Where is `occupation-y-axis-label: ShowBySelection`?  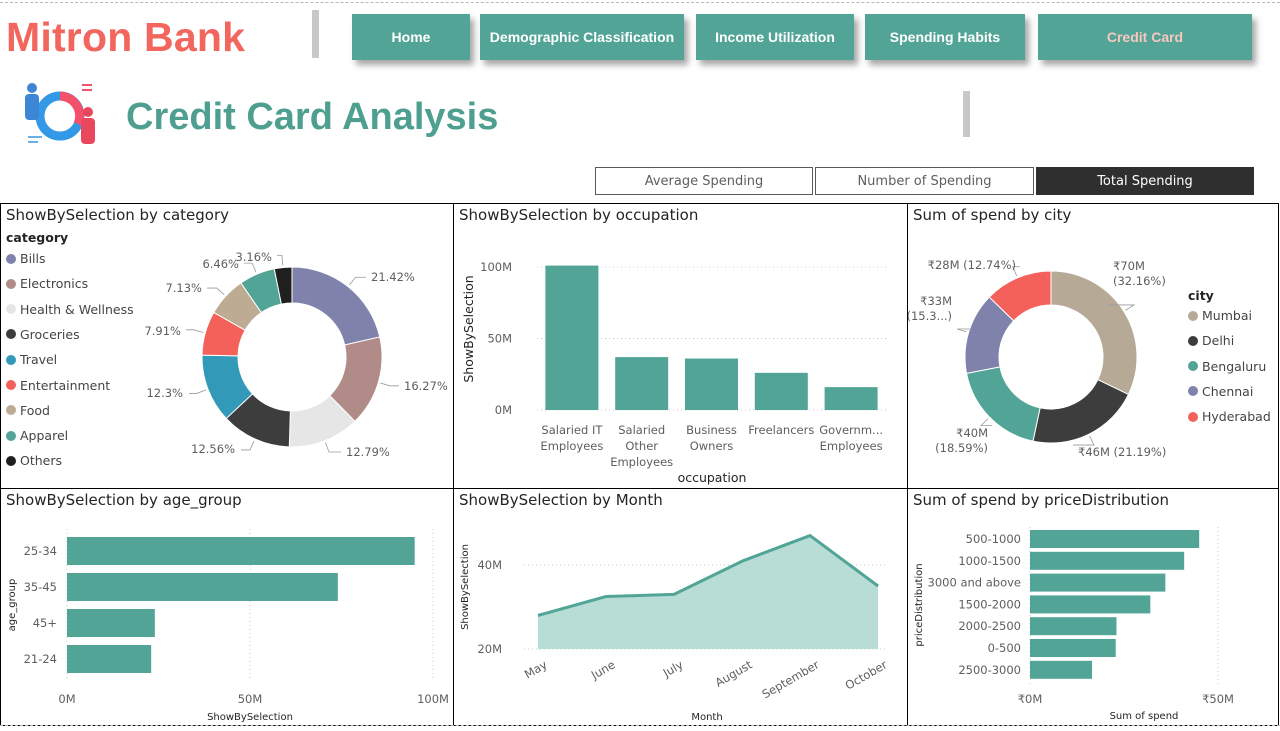
occupation-y-axis-label: ShowBySelection is located at coordinates (468, 328).